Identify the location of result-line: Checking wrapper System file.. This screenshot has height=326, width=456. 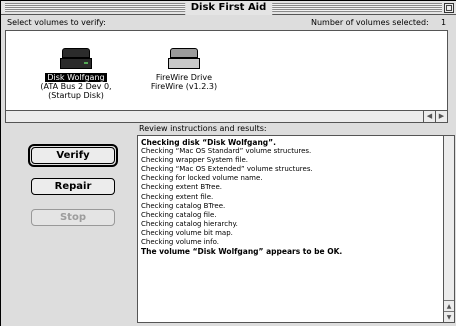
(194, 160).